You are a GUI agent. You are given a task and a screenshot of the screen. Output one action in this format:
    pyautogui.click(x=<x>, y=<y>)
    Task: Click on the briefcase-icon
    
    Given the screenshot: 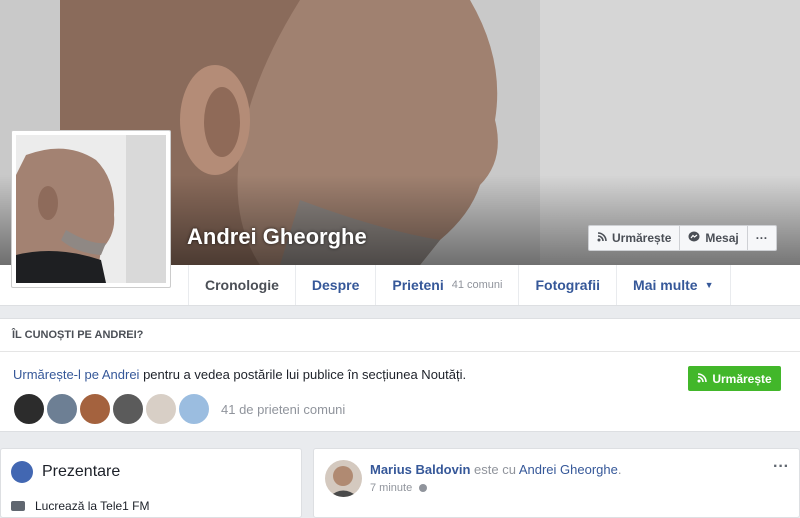 What is the action you would take?
    pyautogui.click(x=18, y=506)
    